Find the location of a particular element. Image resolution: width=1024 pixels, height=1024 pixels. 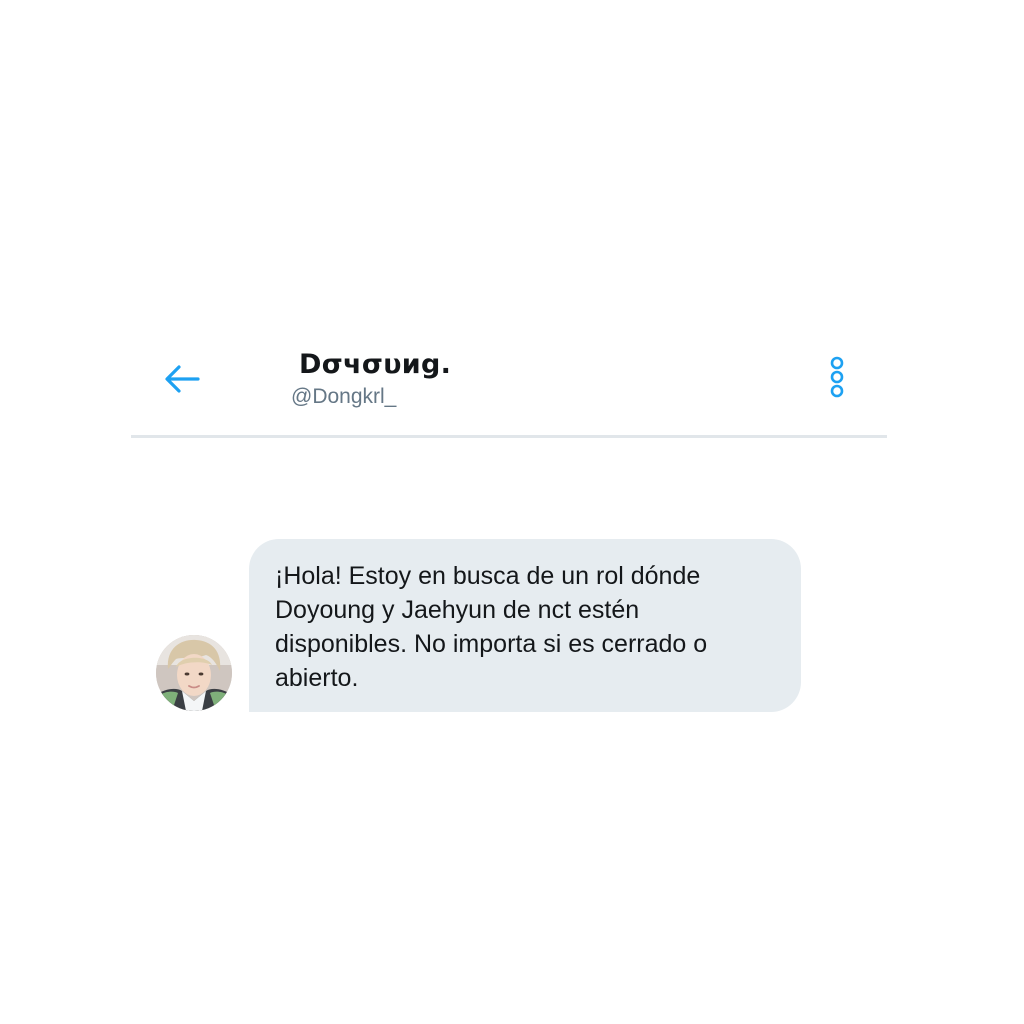

back-button is located at coordinates (182, 379).